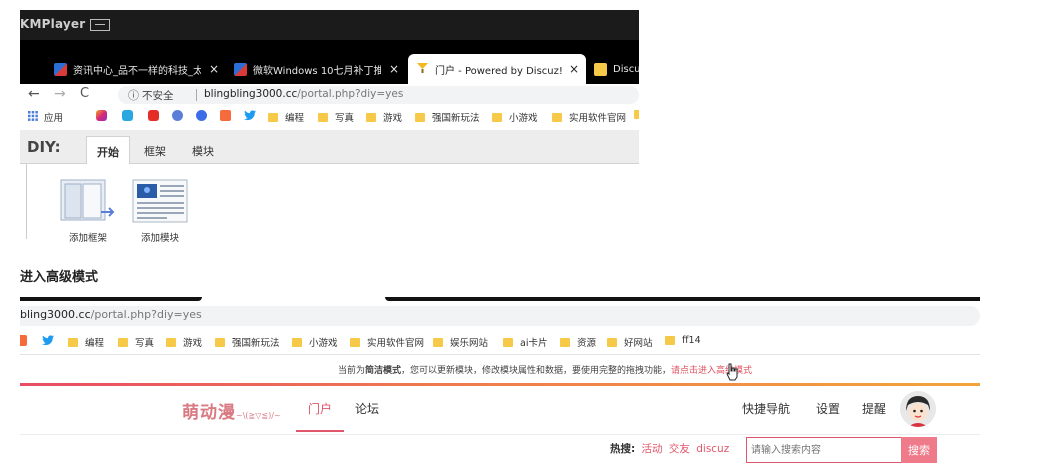 The image size is (1038, 466). What do you see at coordinates (177, 115) in the screenshot?
I see `weibo-icon` at bounding box center [177, 115].